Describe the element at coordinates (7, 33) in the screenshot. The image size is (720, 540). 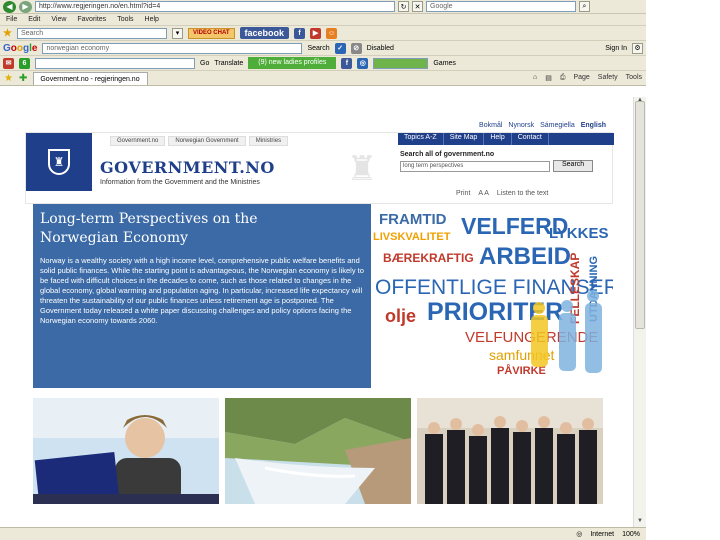
I see `toolbar-logo-icon: ★` at that location.